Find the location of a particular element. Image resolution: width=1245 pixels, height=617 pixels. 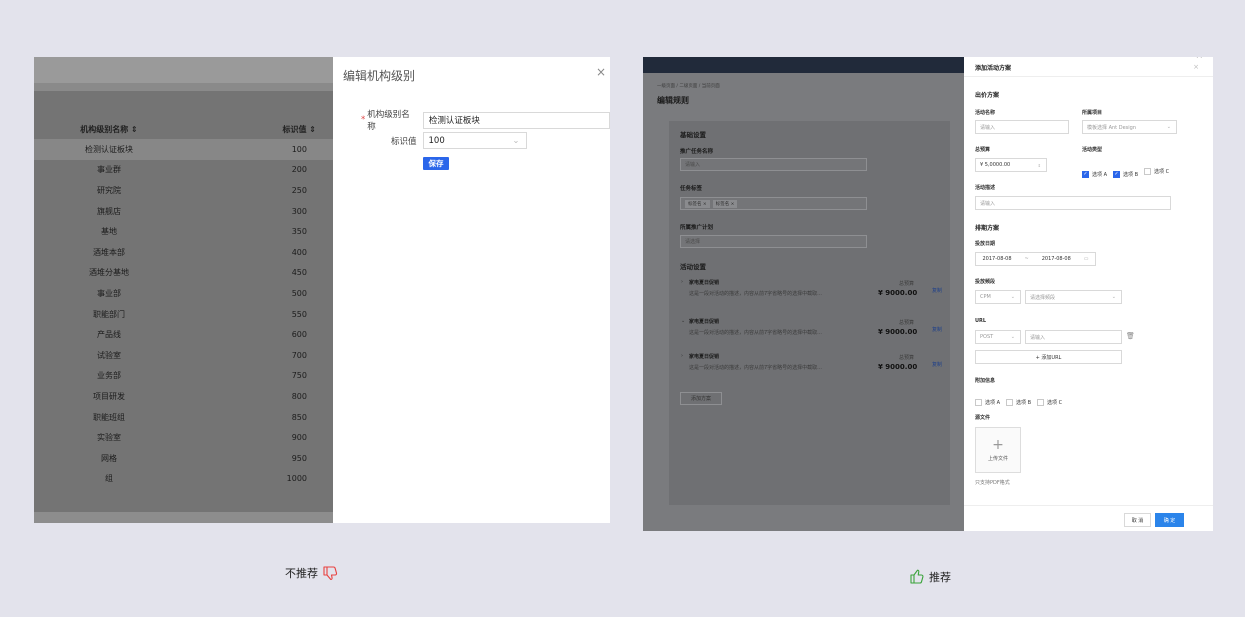

budget-input: ¥ 5,0000.00 ⇕ is located at coordinates (1011, 165).